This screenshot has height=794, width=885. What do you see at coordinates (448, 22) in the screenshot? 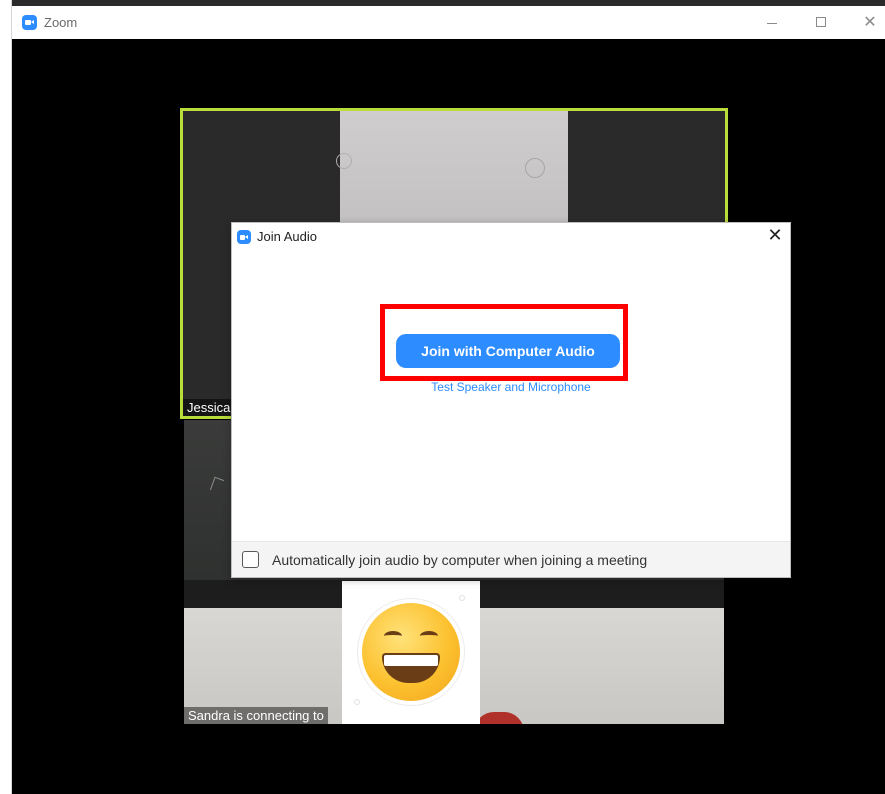
I see `window-titlebar: Zoom ✕` at bounding box center [448, 22].